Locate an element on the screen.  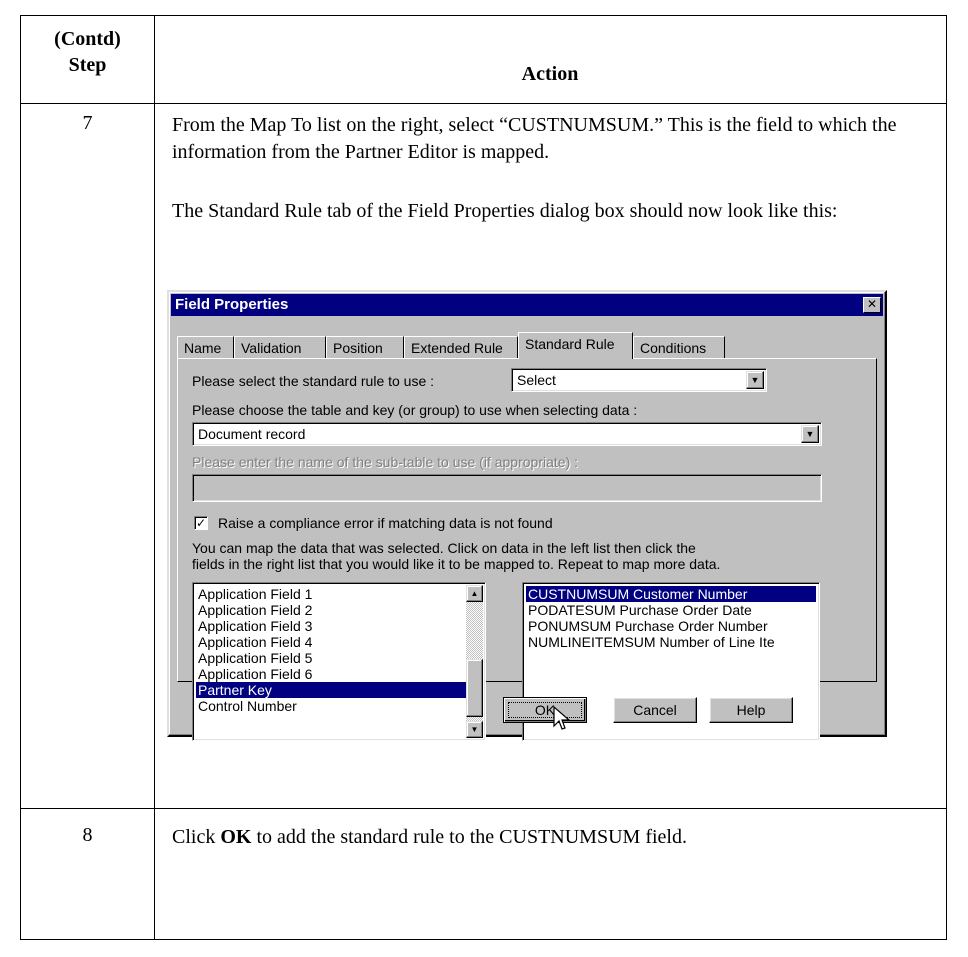
step-number-8: 8 is located at coordinates (87, 835).